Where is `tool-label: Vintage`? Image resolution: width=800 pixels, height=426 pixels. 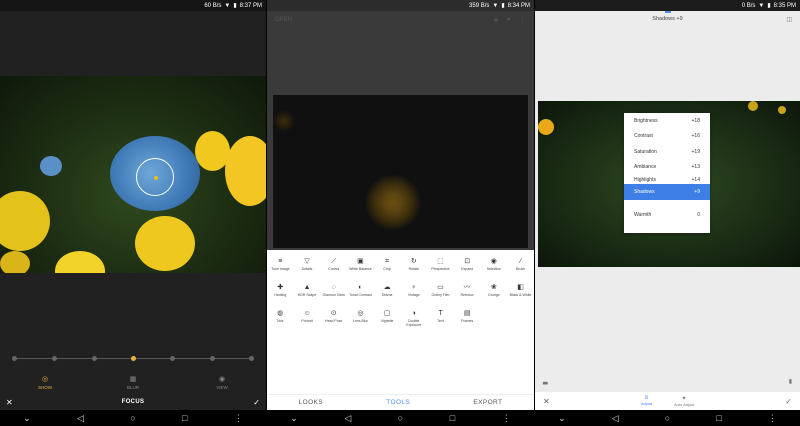
tool-label: Vintage is located at coordinates (413, 295).